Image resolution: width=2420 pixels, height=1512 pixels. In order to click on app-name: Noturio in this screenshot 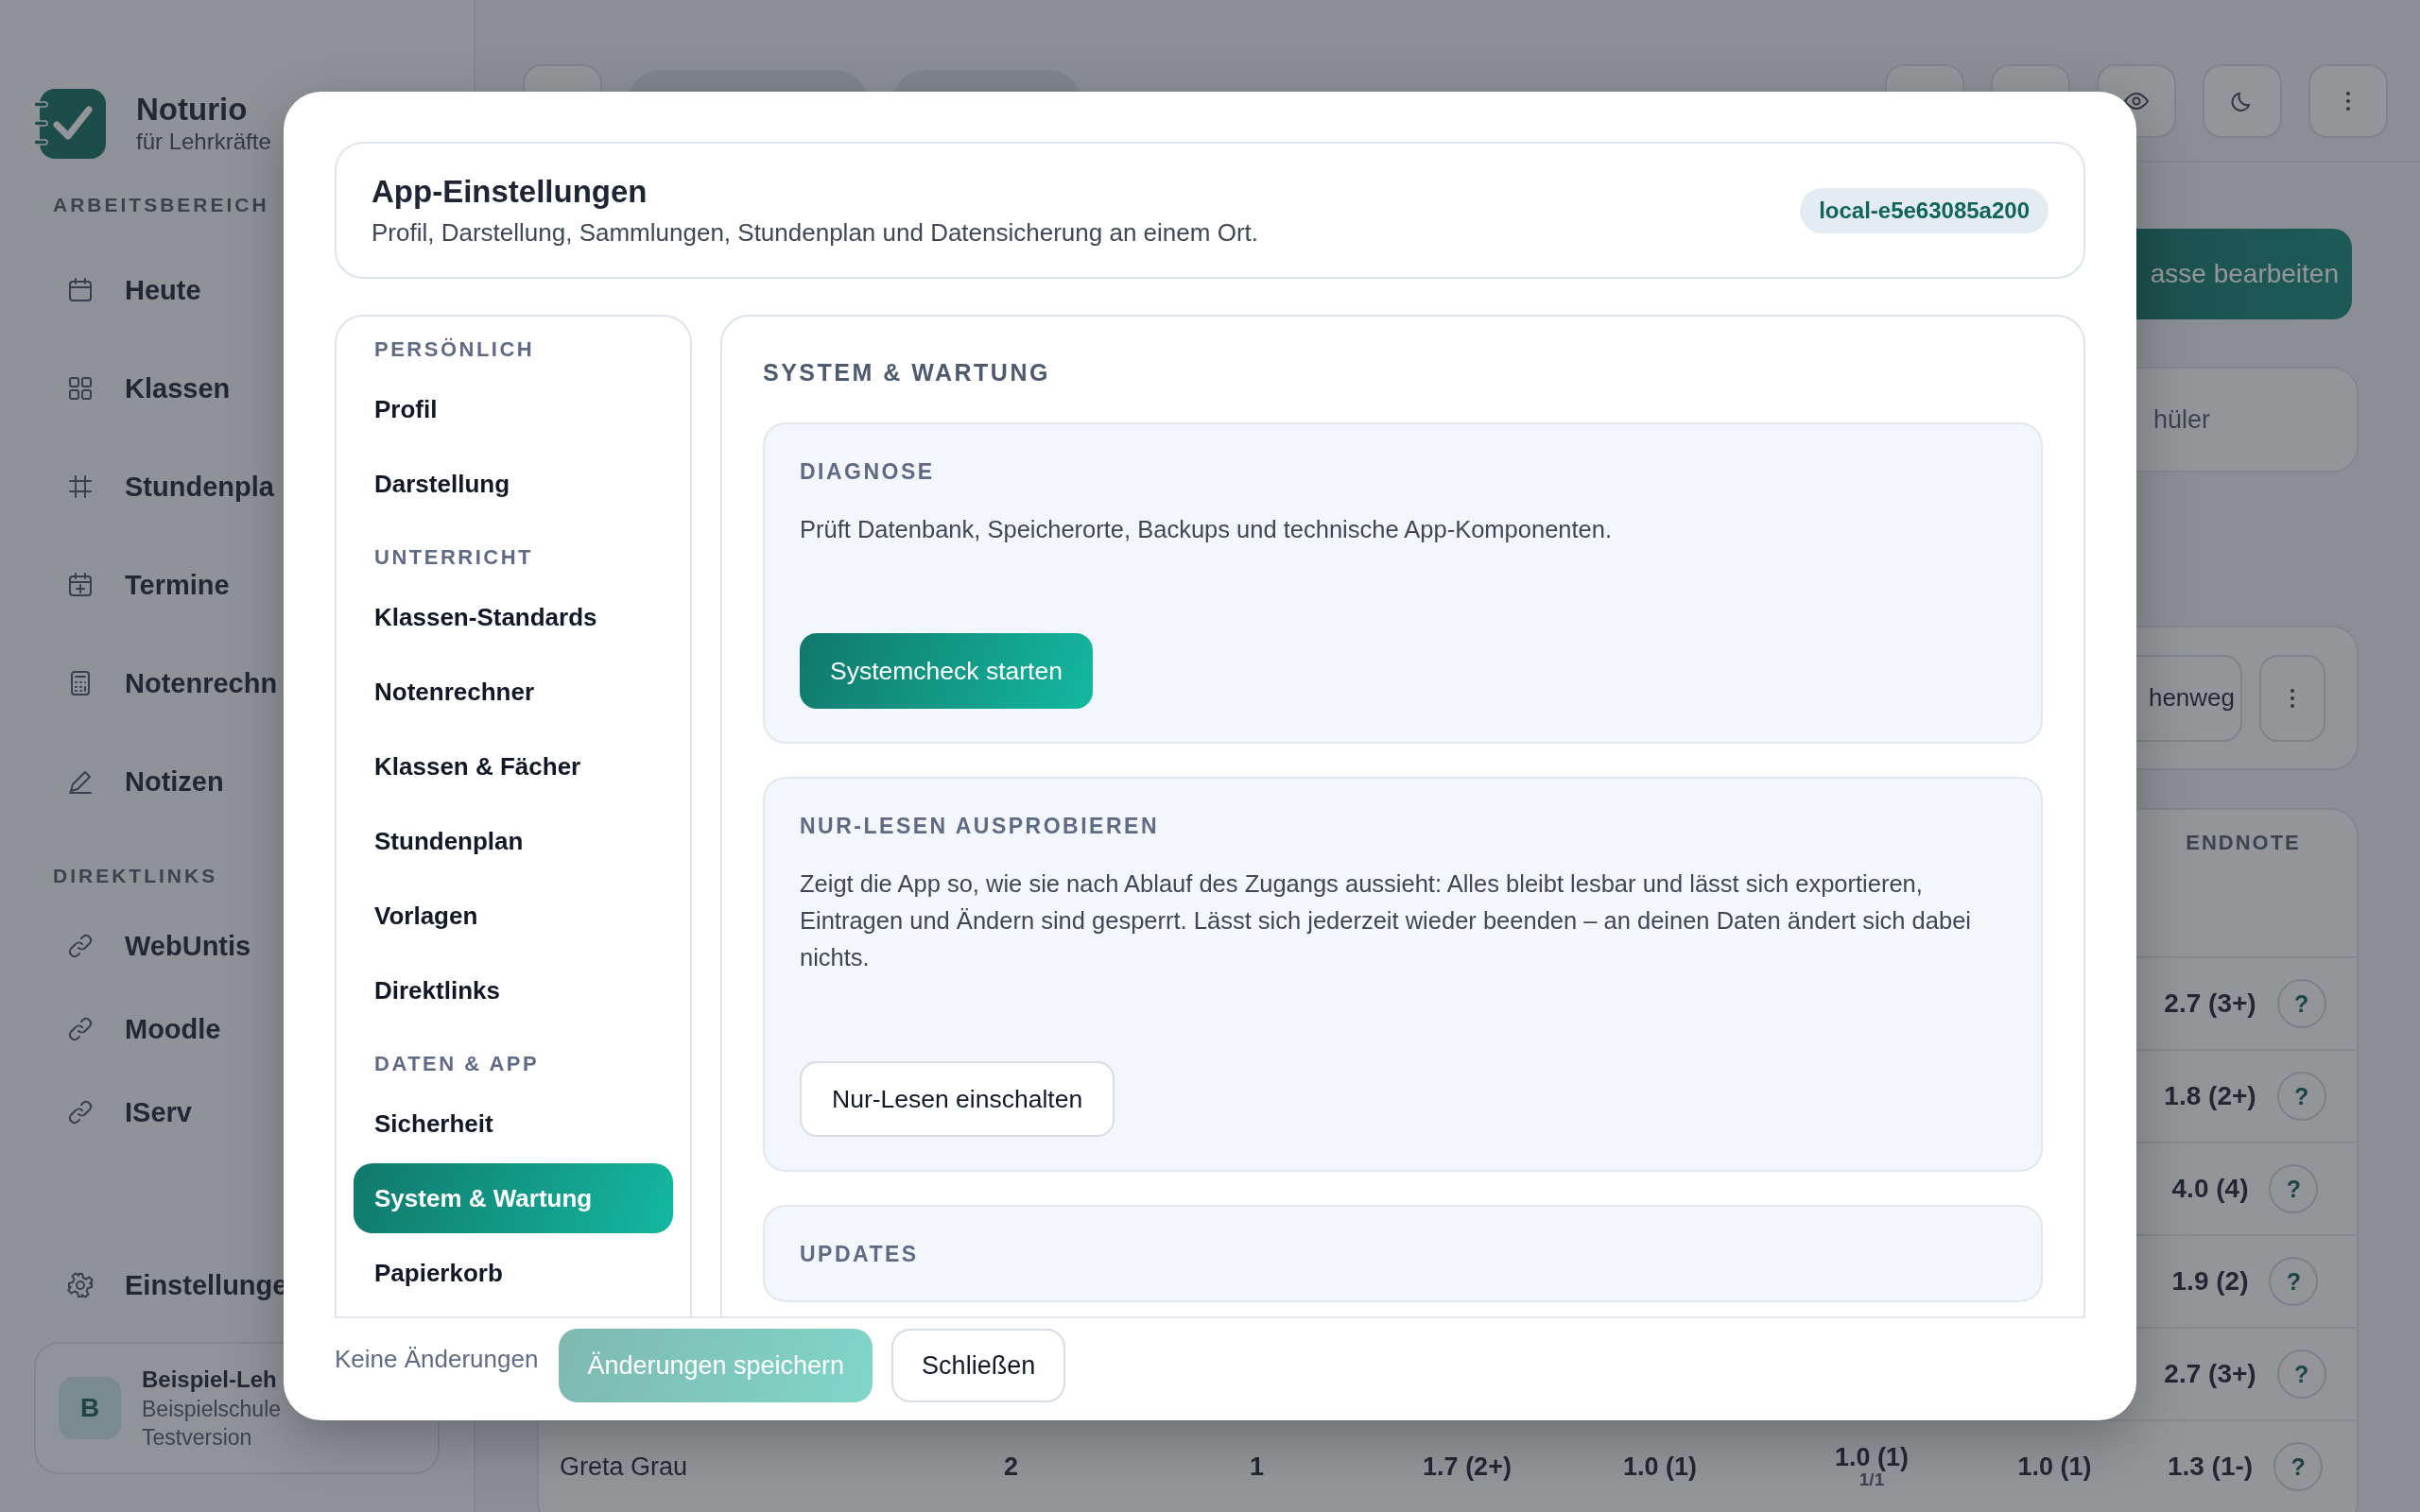, I will do `click(193, 110)`.